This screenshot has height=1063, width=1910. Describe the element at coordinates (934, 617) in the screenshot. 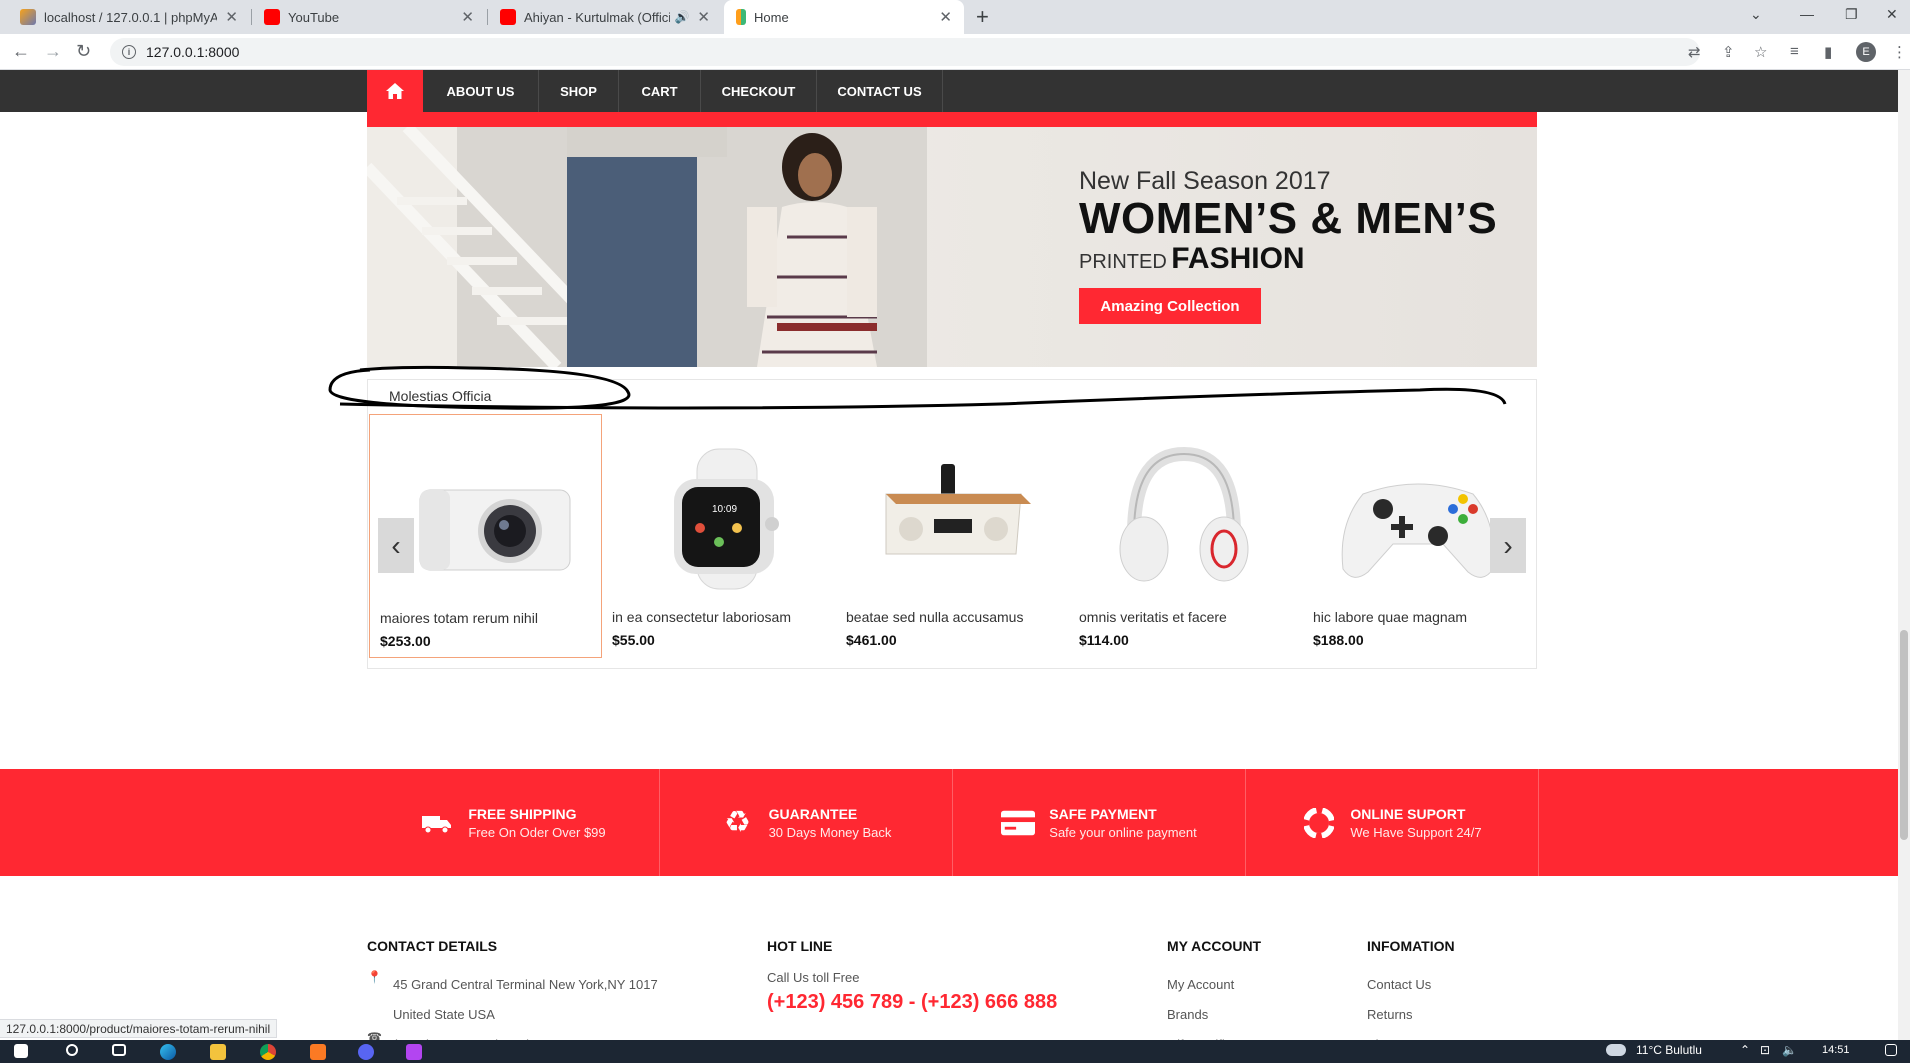

I see `product-name: beatae sed nulla accusamus` at that location.